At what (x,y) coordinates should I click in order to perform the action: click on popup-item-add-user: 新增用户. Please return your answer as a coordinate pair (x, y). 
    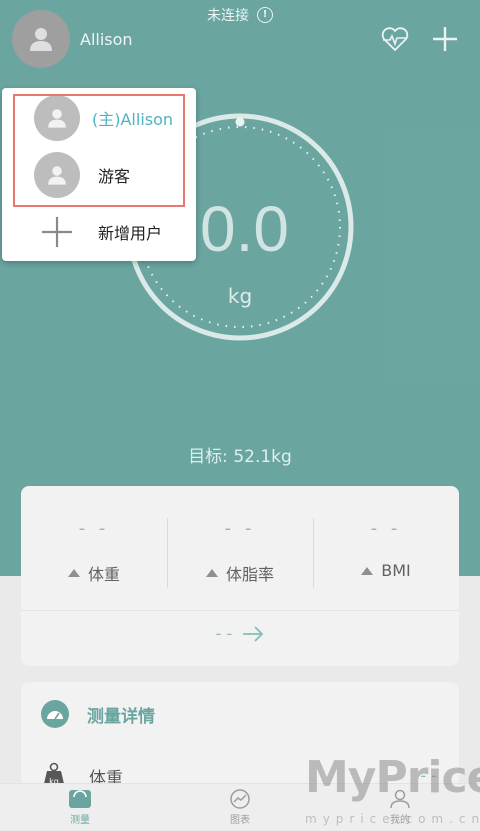
    Looking at the image, I should click on (99, 232).